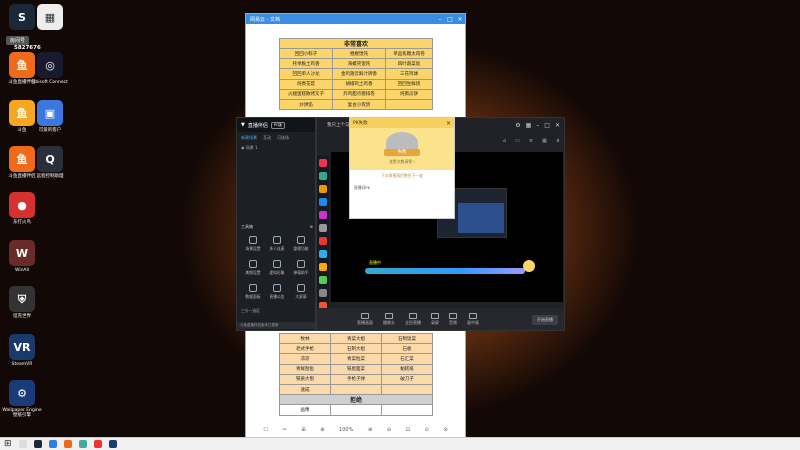  Describe the element at coordinates (408, 430) in the screenshot. I see `toolbar-icon: ⊡` at that location.